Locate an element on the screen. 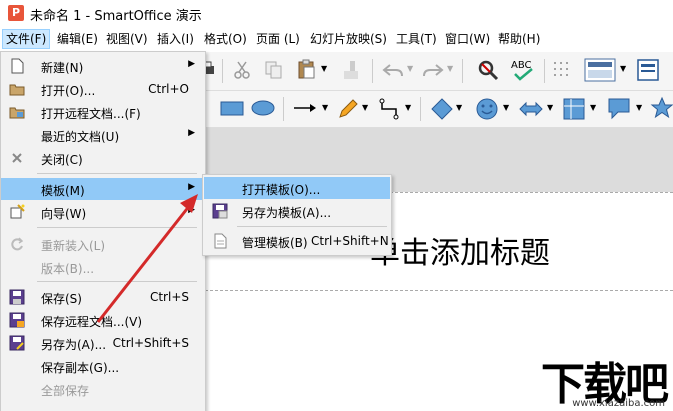 Image resolution: width=673 pixels, height=411 pixels. app-logo-icon: P is located at coordinates (16, 13).